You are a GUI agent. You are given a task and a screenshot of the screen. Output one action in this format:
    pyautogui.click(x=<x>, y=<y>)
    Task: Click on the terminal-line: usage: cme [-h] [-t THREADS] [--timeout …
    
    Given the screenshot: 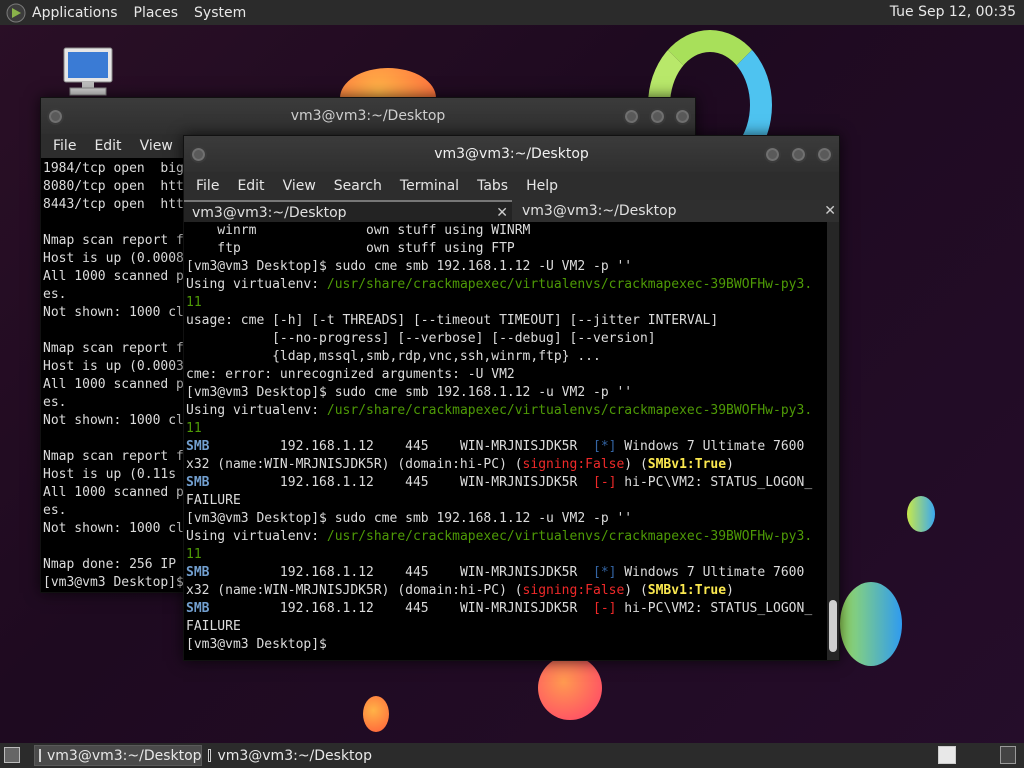 What is the action you would take?
    pyautogui.click(x=499, y=321)
    